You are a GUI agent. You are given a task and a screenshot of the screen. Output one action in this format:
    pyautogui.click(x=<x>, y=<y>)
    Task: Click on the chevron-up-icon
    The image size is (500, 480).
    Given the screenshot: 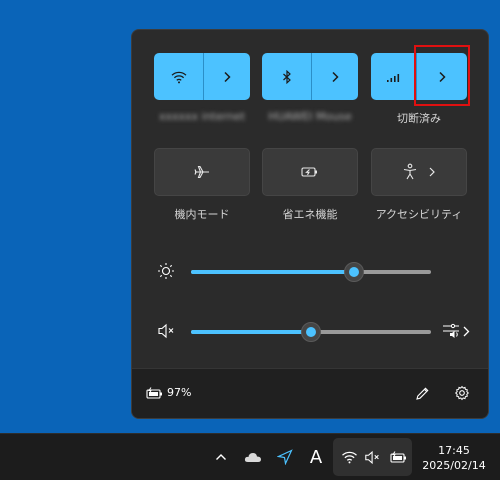 What is the action you would take?
    pyautogui.click(x=221, y=457)
    